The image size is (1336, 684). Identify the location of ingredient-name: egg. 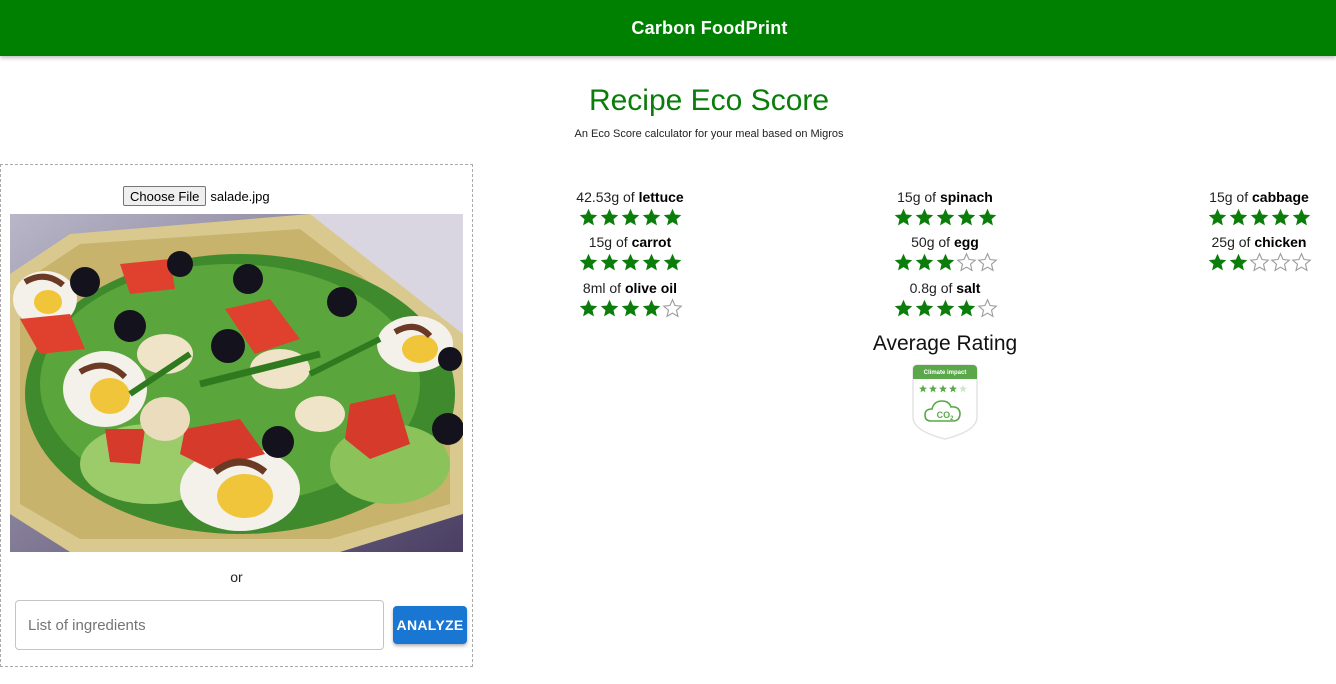
(966, 242).